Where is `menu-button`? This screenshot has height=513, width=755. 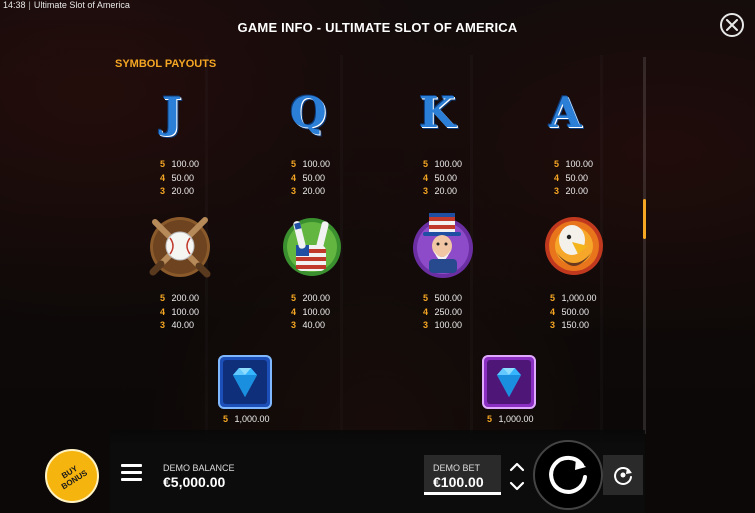
menu-button is located at coordinates (131, 473).